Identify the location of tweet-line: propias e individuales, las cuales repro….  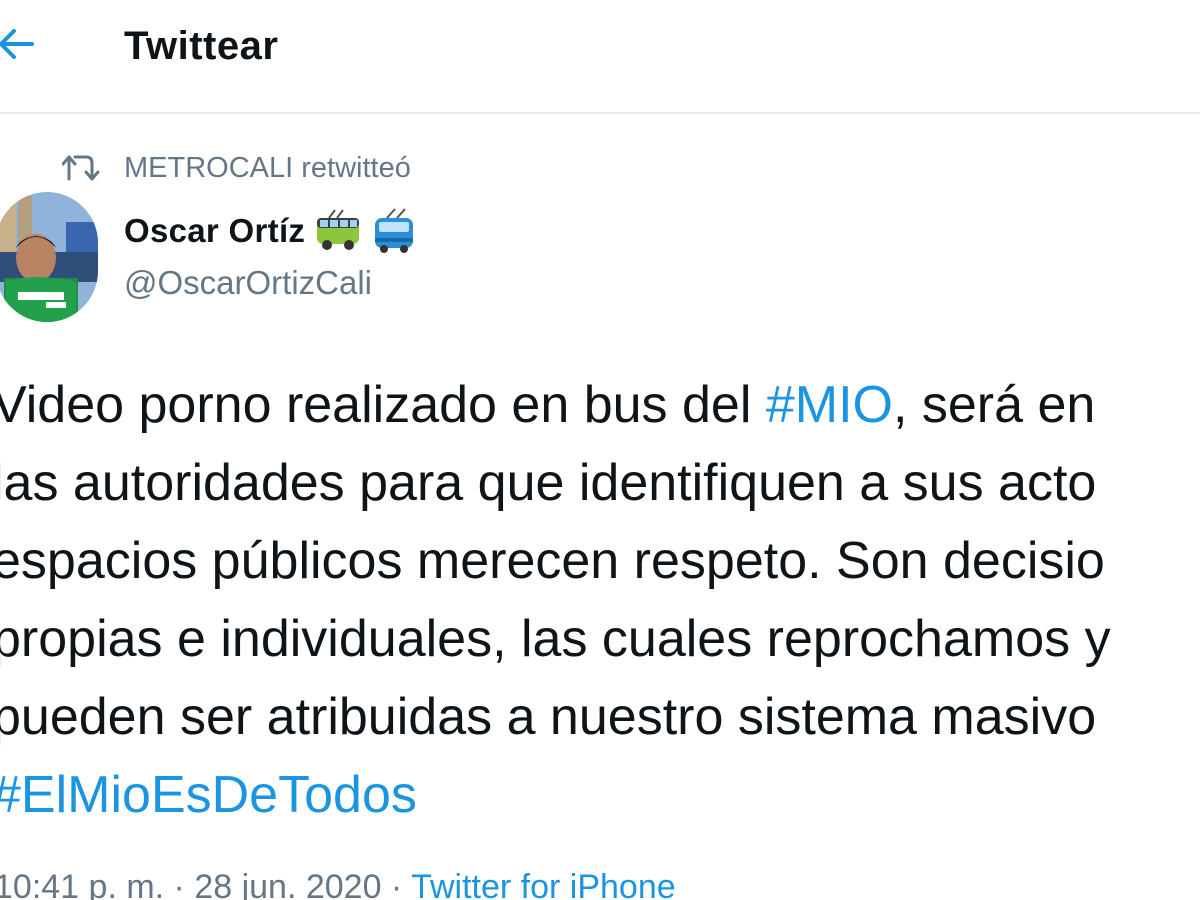
(600, 639).